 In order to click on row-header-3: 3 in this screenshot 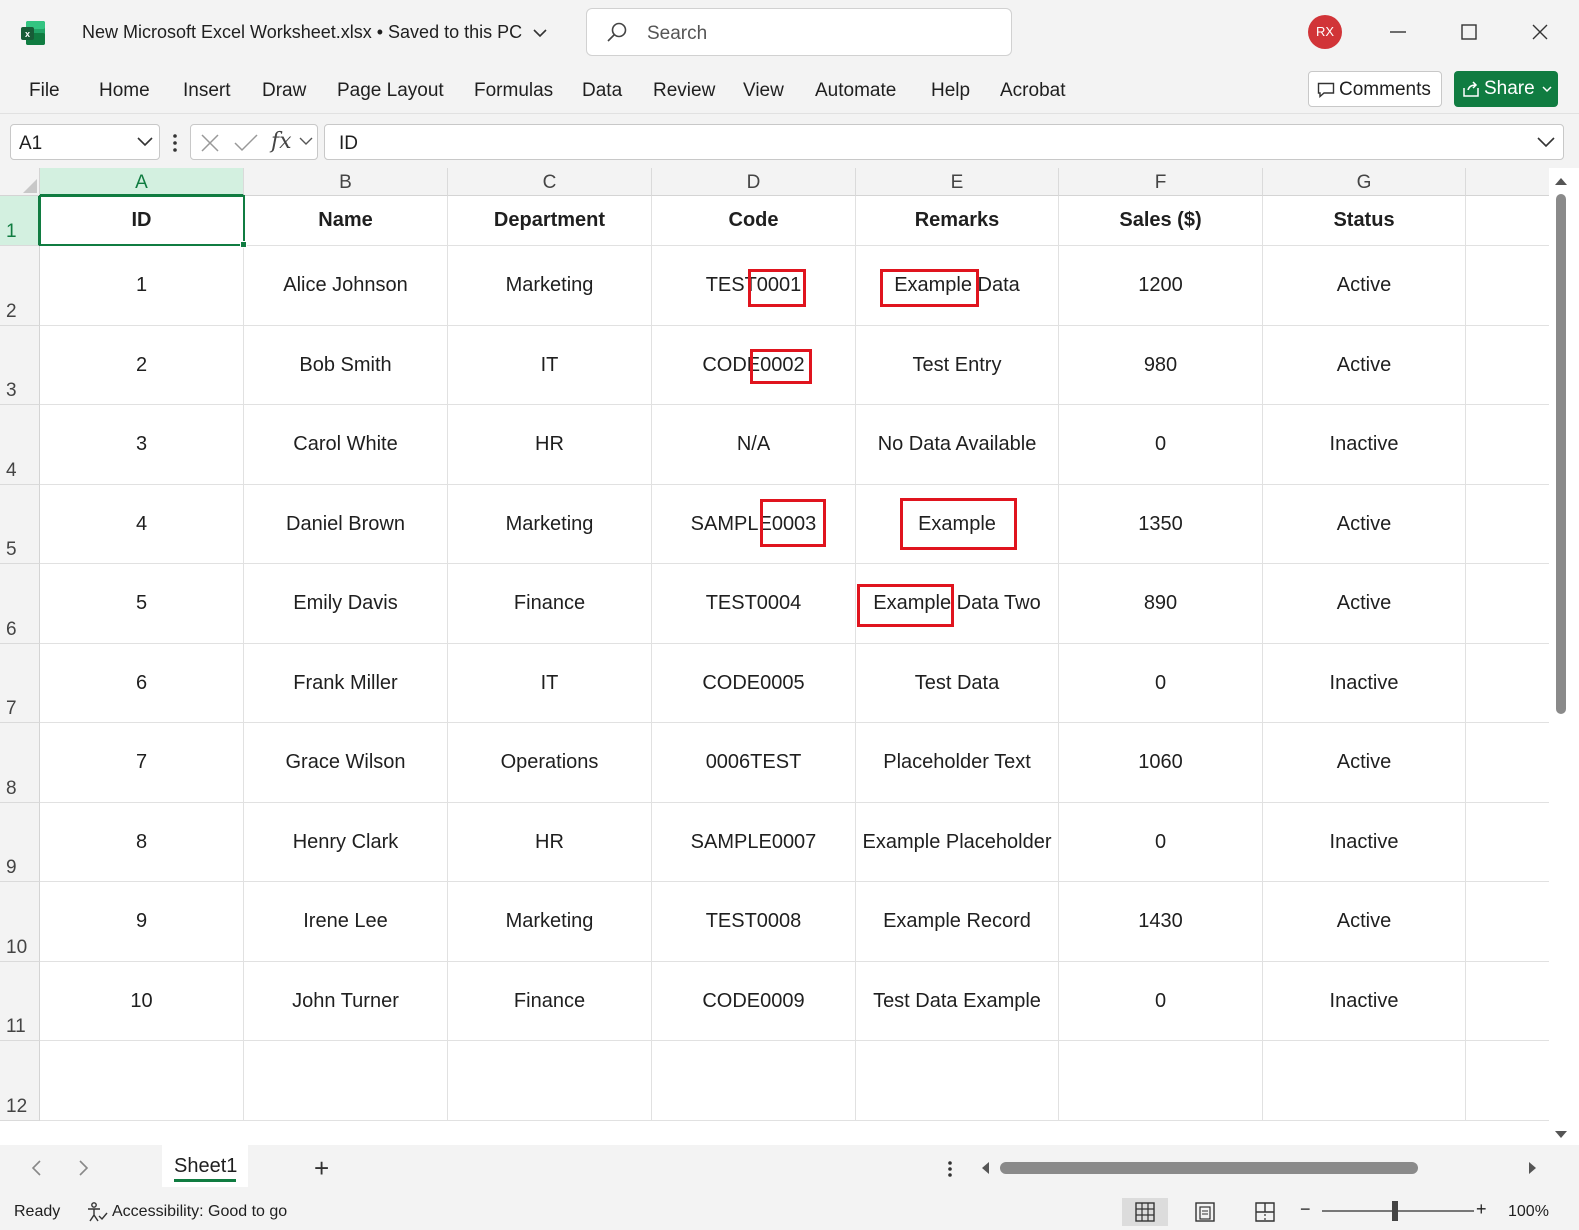, I will do `click(20, 365)`.